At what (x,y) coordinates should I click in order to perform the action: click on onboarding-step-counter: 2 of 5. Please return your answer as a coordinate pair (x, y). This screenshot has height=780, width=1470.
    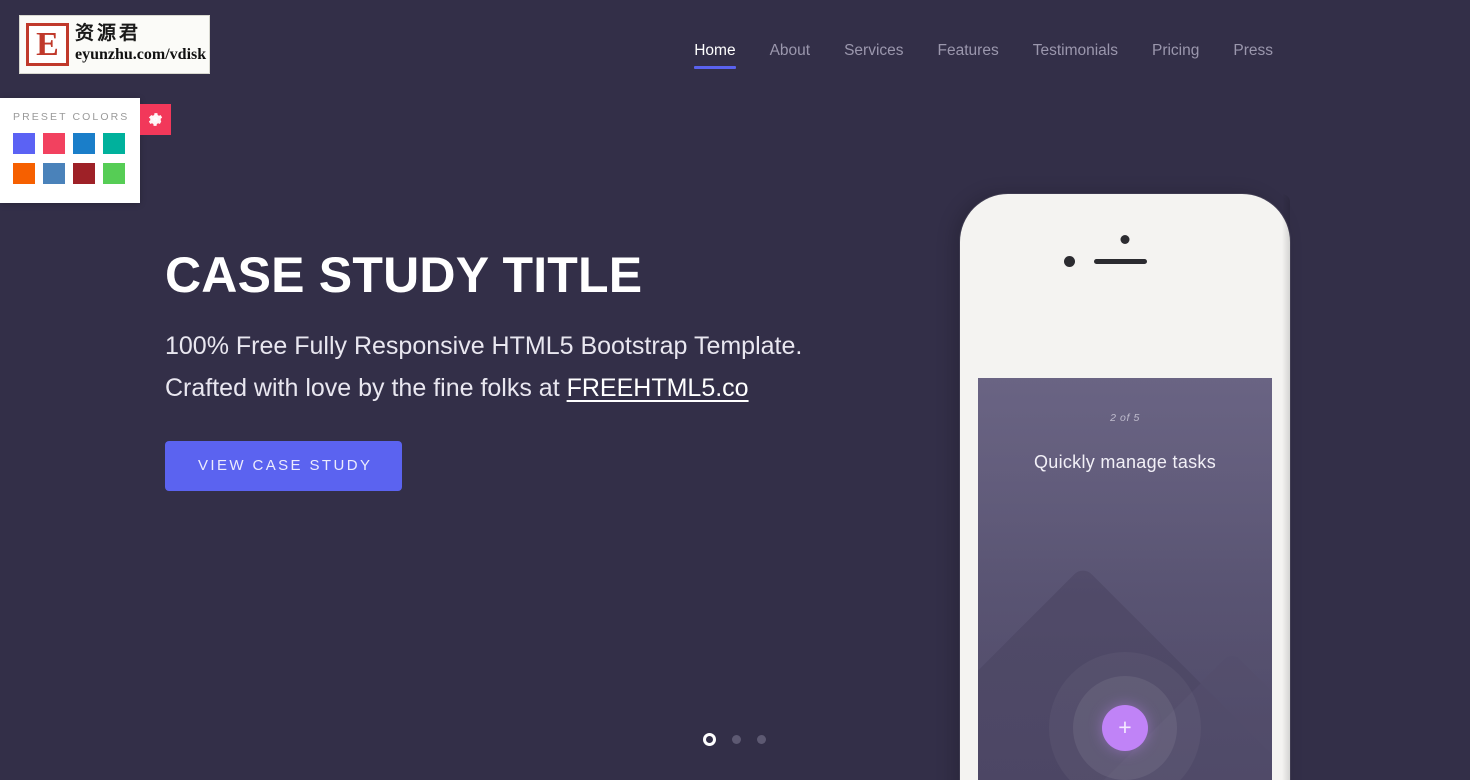
    Looking at the image, I should click on (1125, 418).